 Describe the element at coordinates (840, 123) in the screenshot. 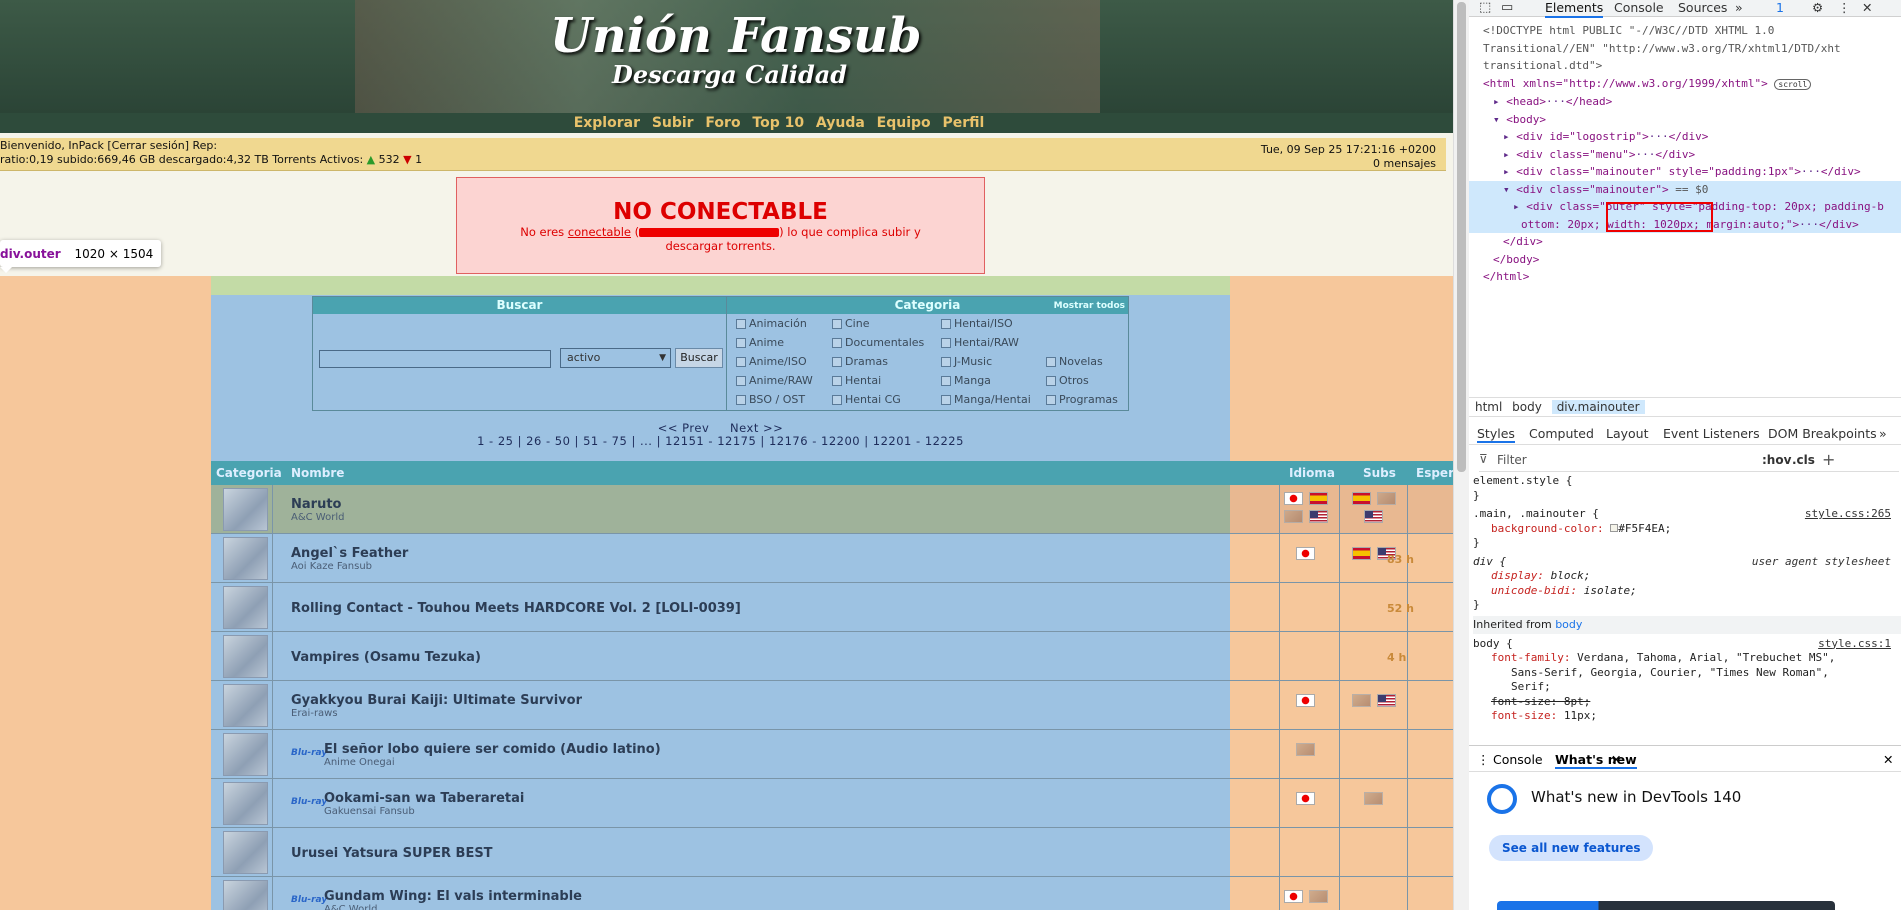

I see `menu-ayuda: Ayuda` at that location.